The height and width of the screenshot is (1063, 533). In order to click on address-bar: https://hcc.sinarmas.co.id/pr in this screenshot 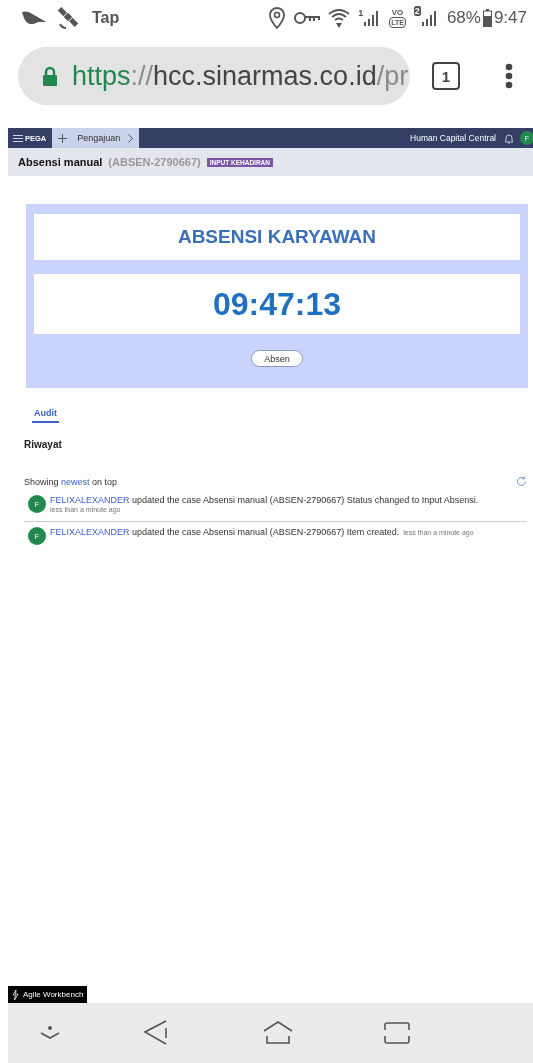, I will do `click(214, 76)`.